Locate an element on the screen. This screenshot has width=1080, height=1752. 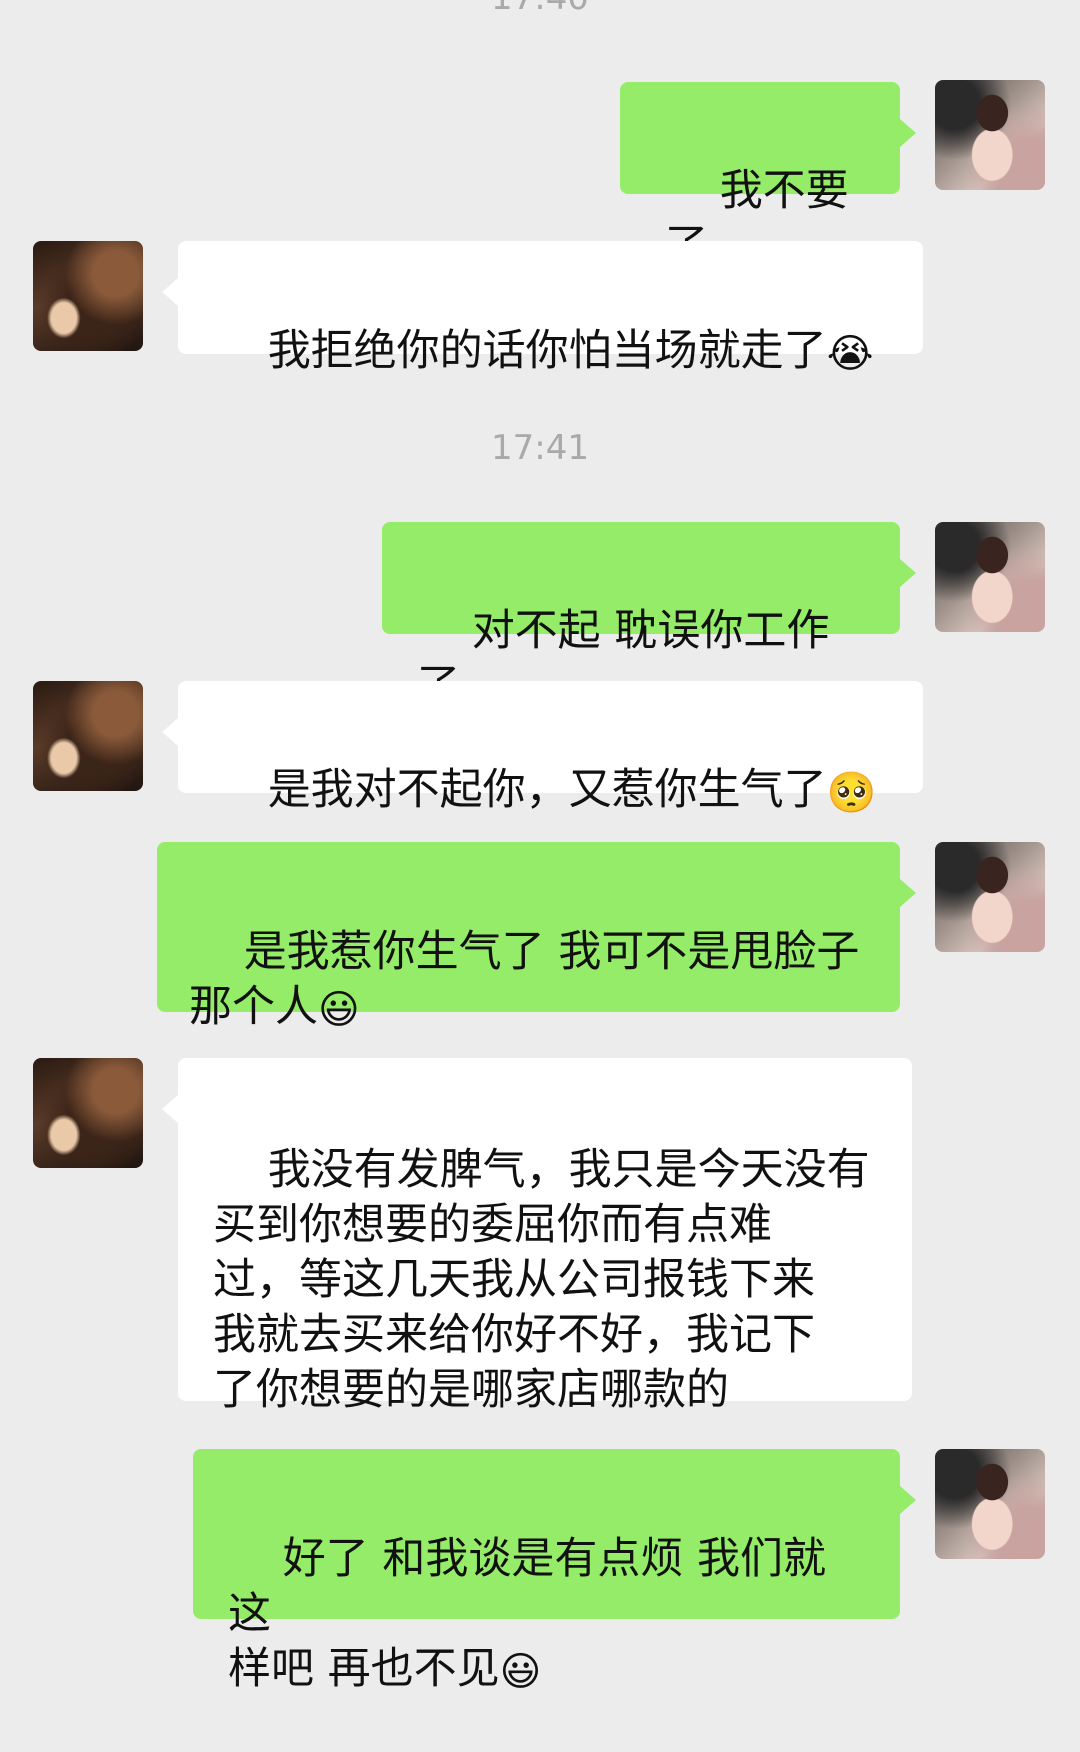
message-bubble-other: 我拒绝你的话你怕当场就走了😭 is located at coordinates (542, 309).